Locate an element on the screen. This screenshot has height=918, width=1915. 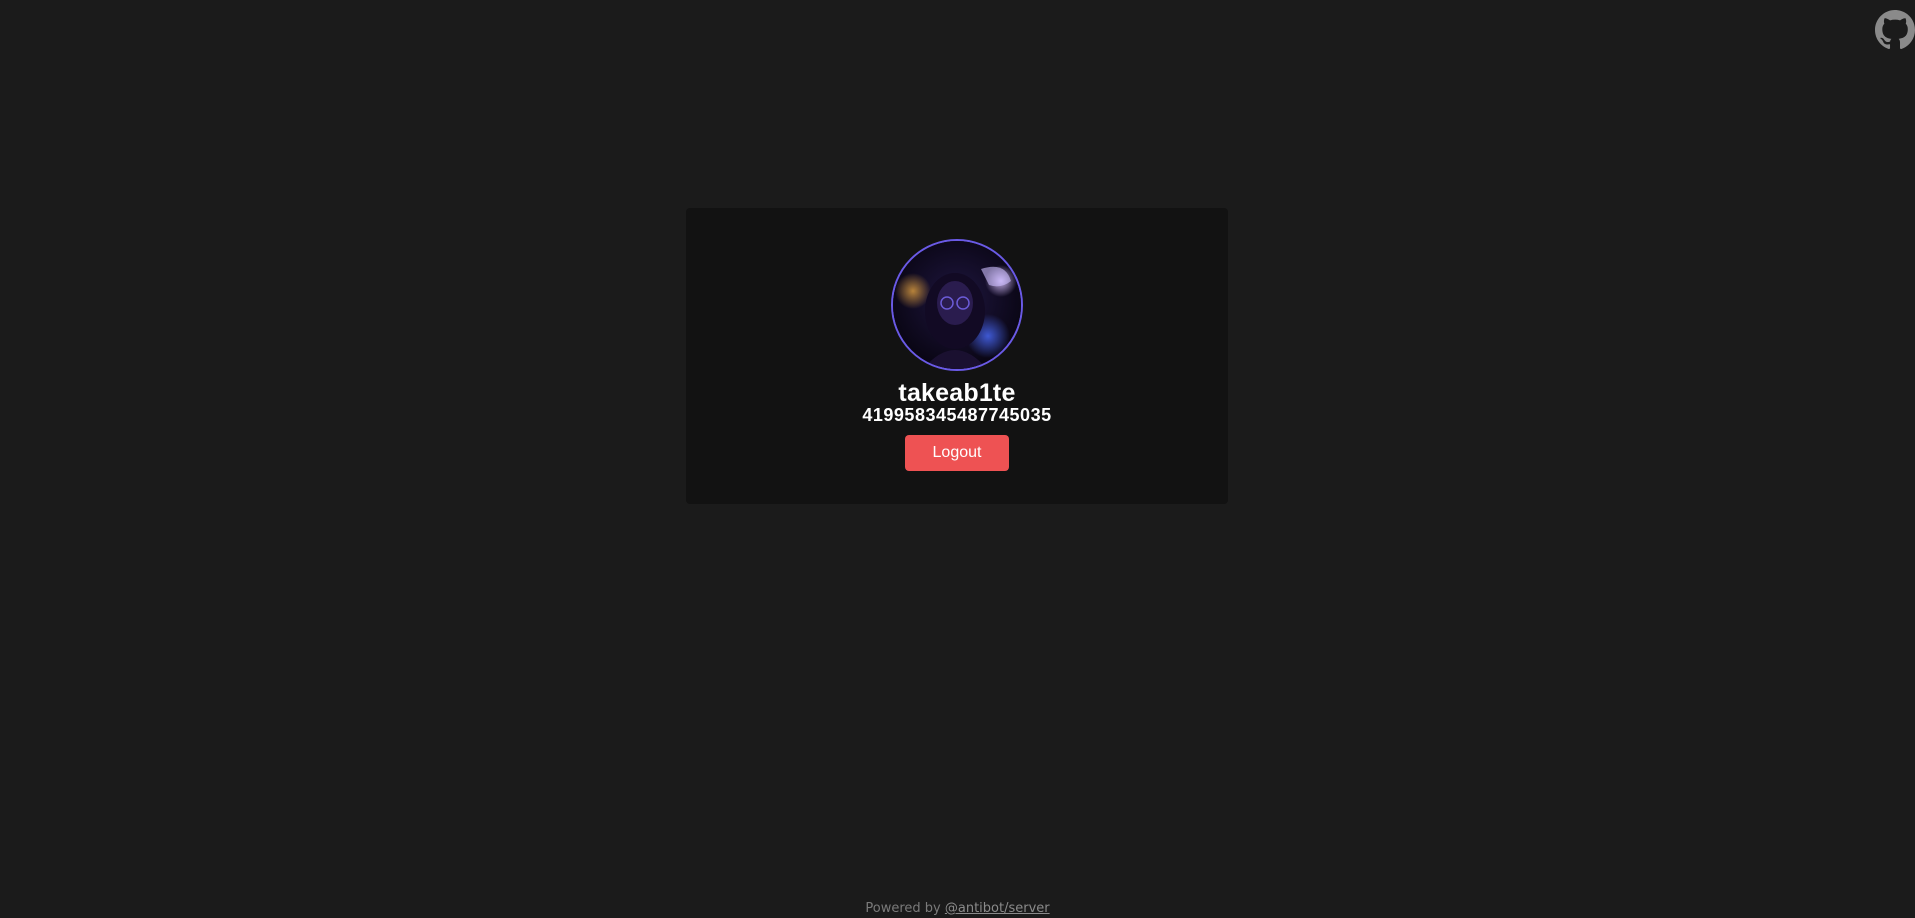
username: takeab1te is located at coordinates (957, 393).